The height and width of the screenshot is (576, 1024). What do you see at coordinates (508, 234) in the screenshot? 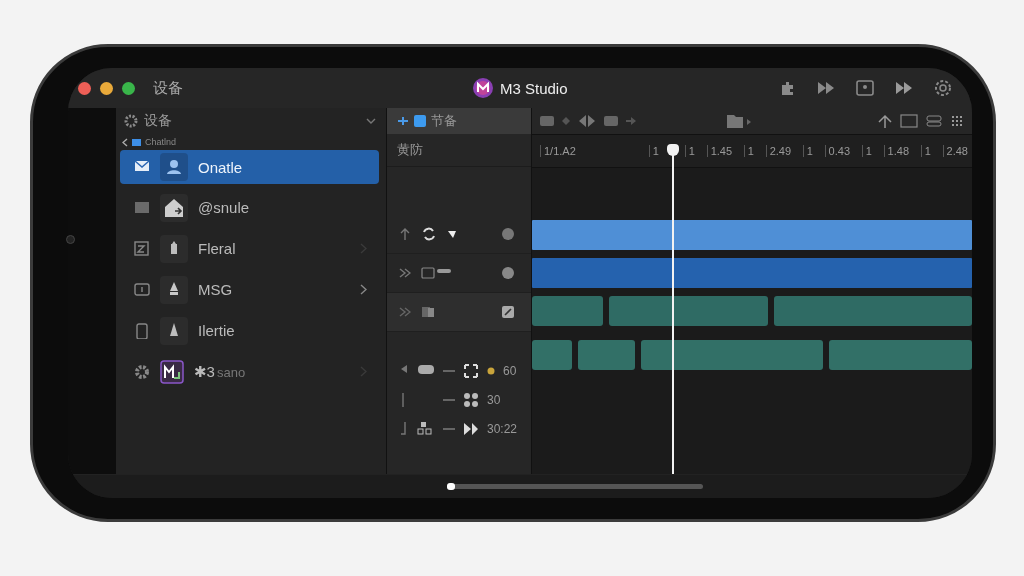
I see `badge-icon` at bounding box center [508, 234].